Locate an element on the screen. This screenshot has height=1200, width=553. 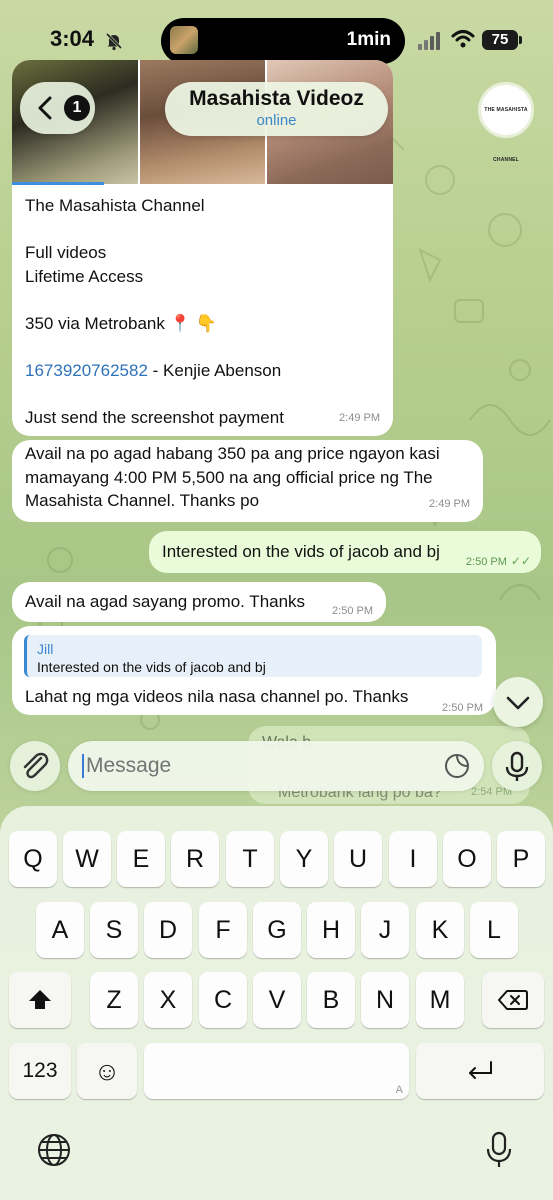
space-key-hint: A is located at coordinates (399, 1090).